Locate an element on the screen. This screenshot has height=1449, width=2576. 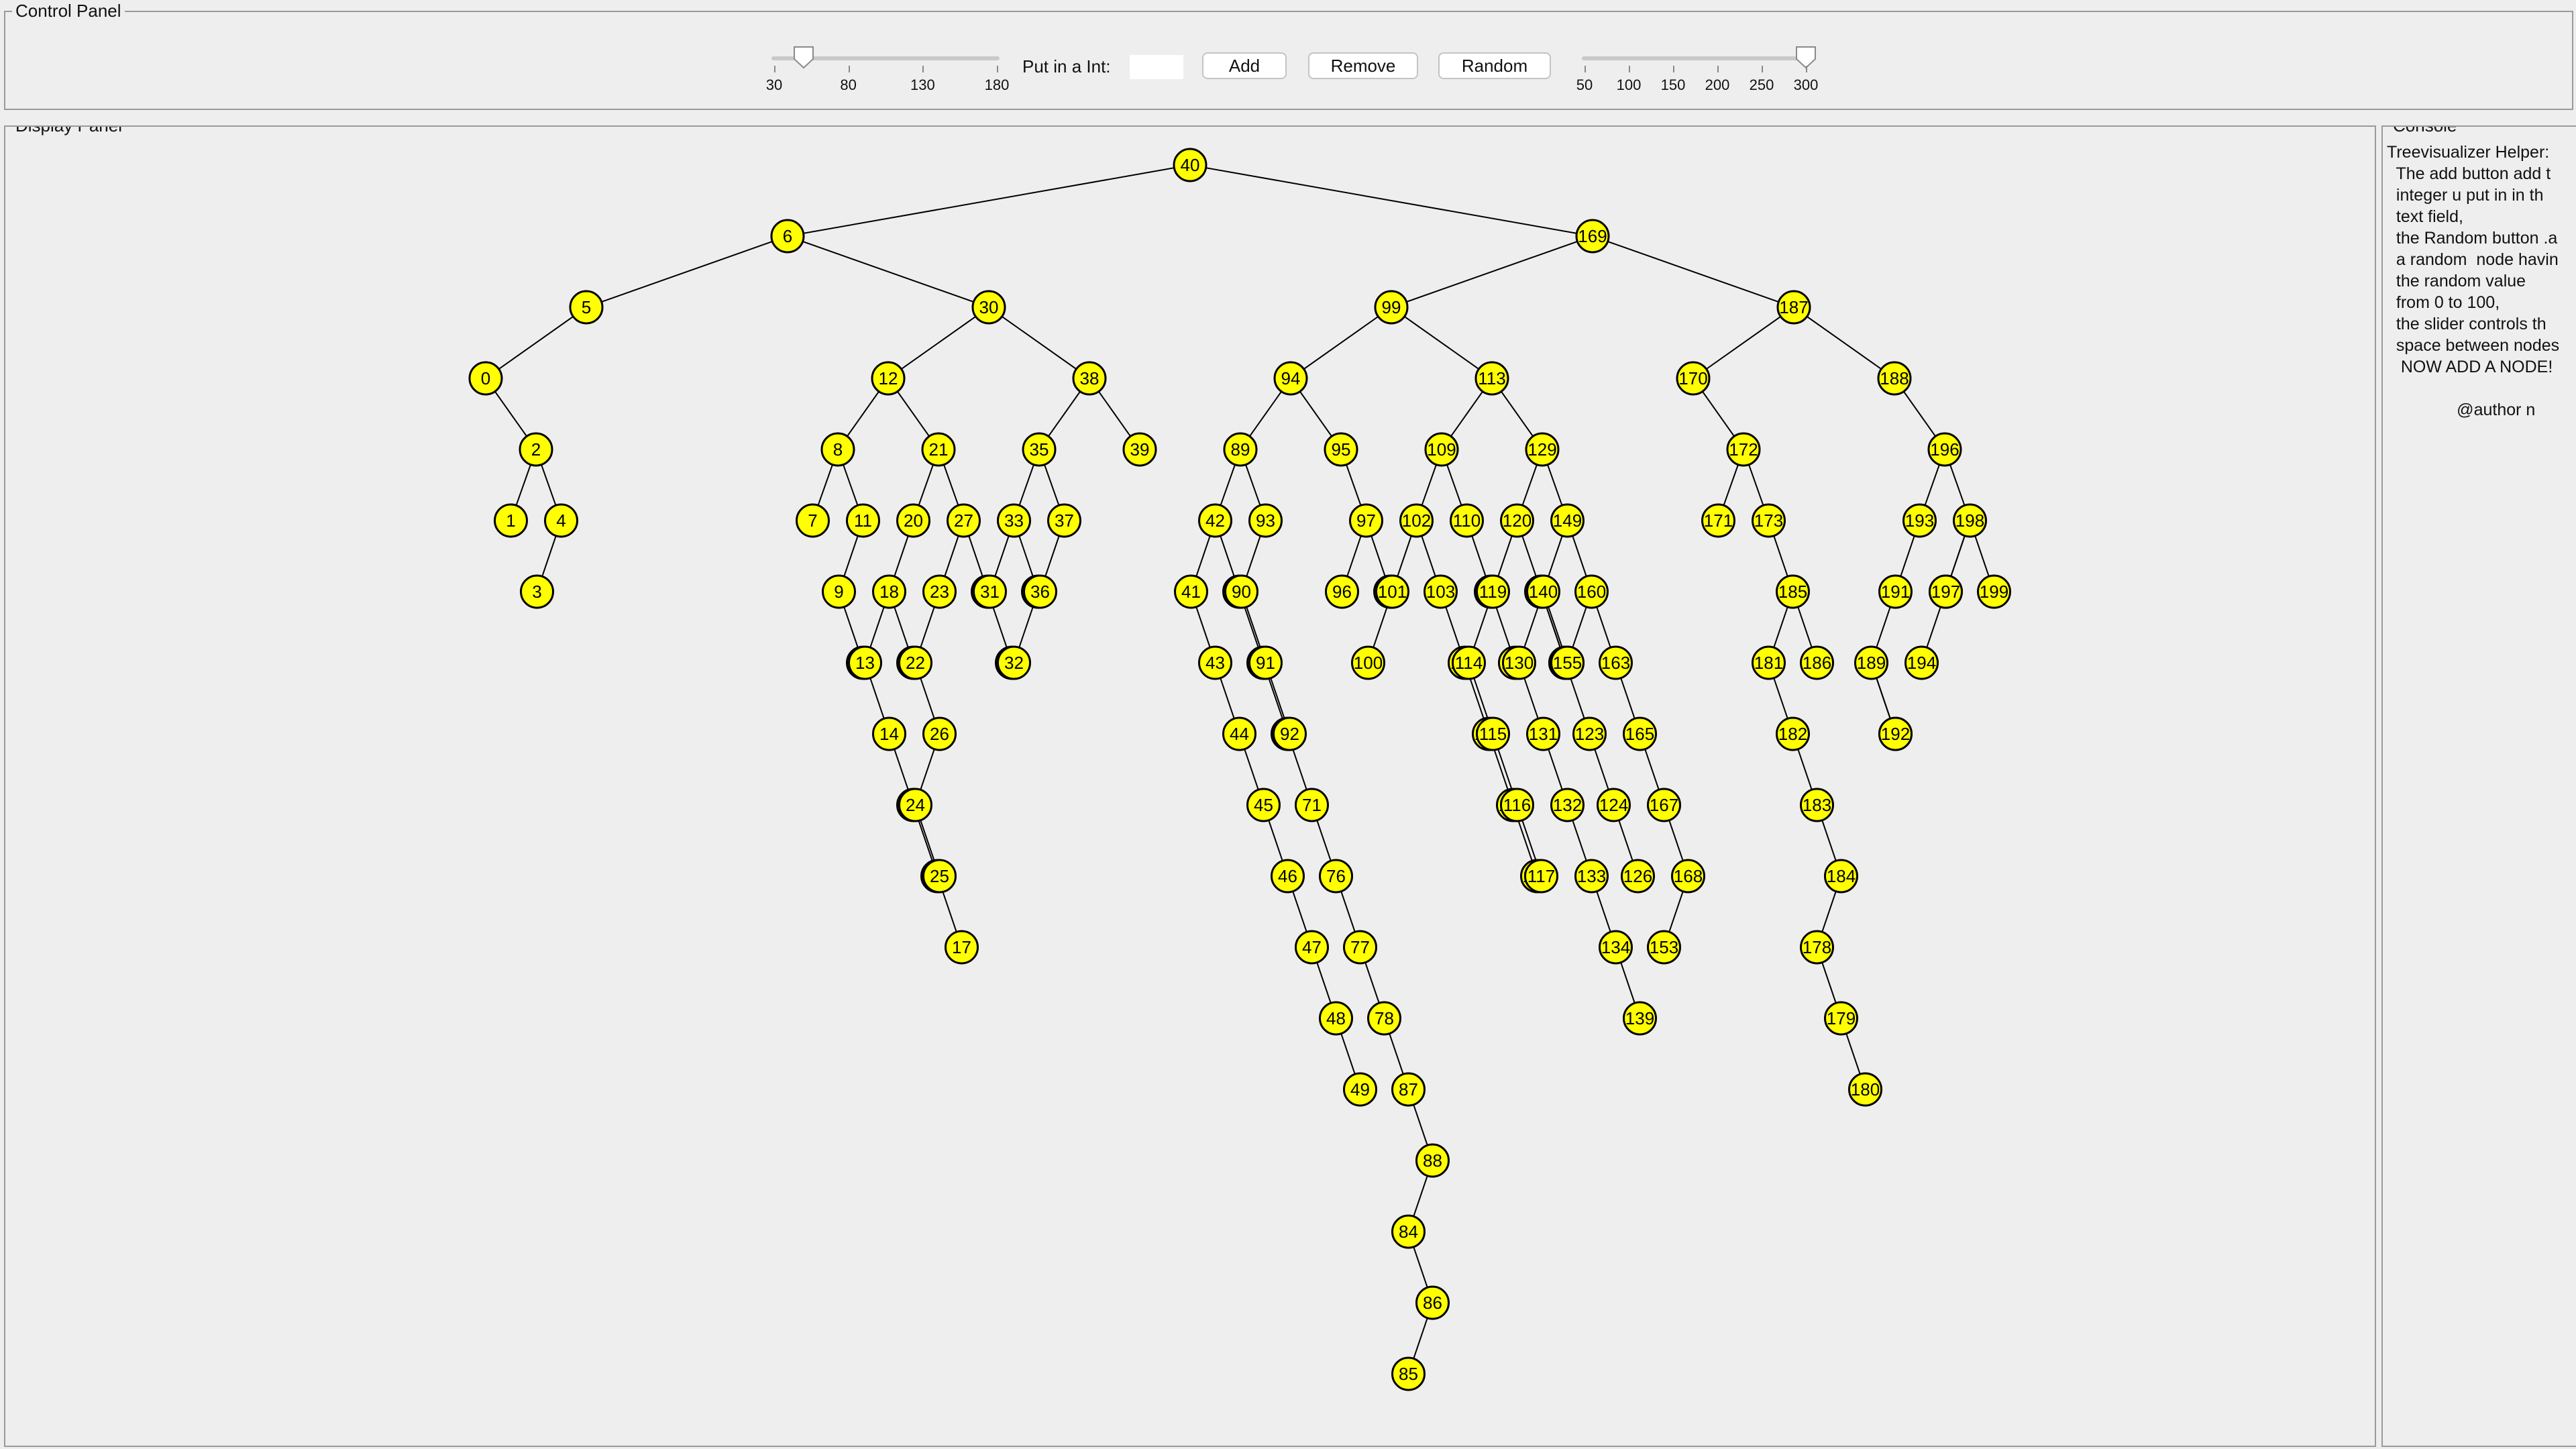
tree-node-label: 78 is located at coordinates (1384, 1018).